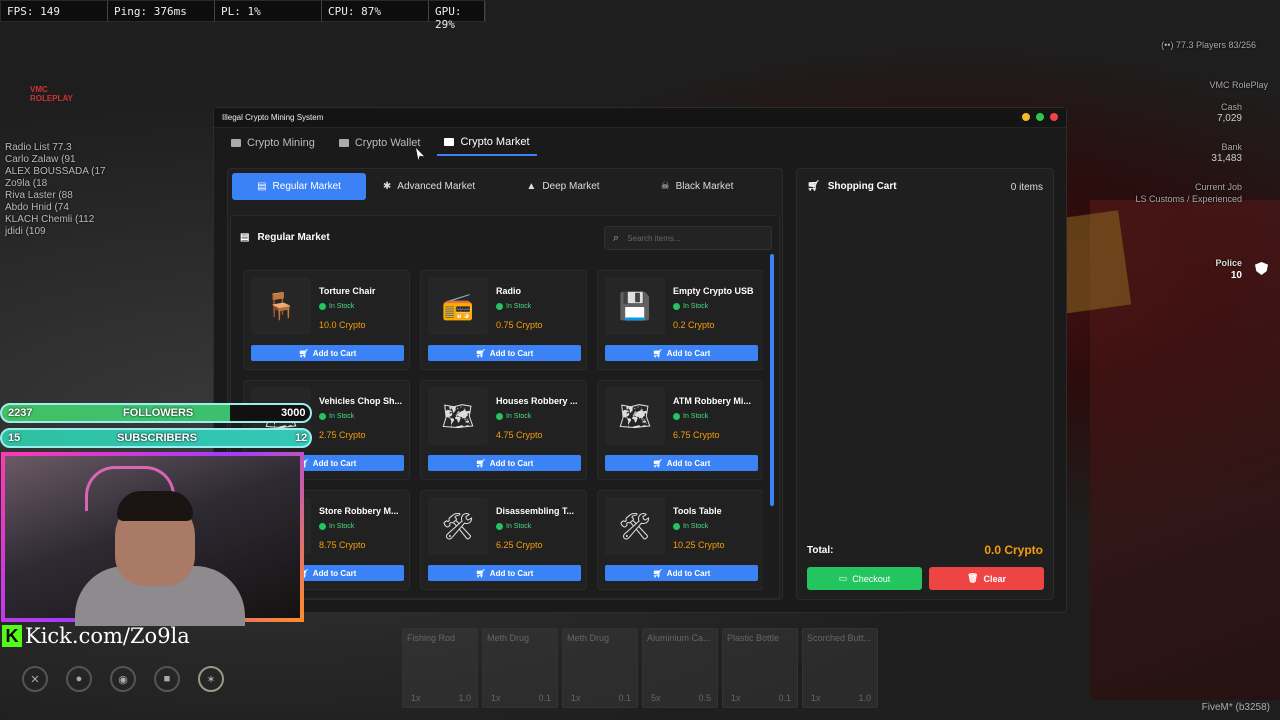 This screenshot has height=720, width=1280. I want to click on bank-value: 31,483, so click(1226, 158).